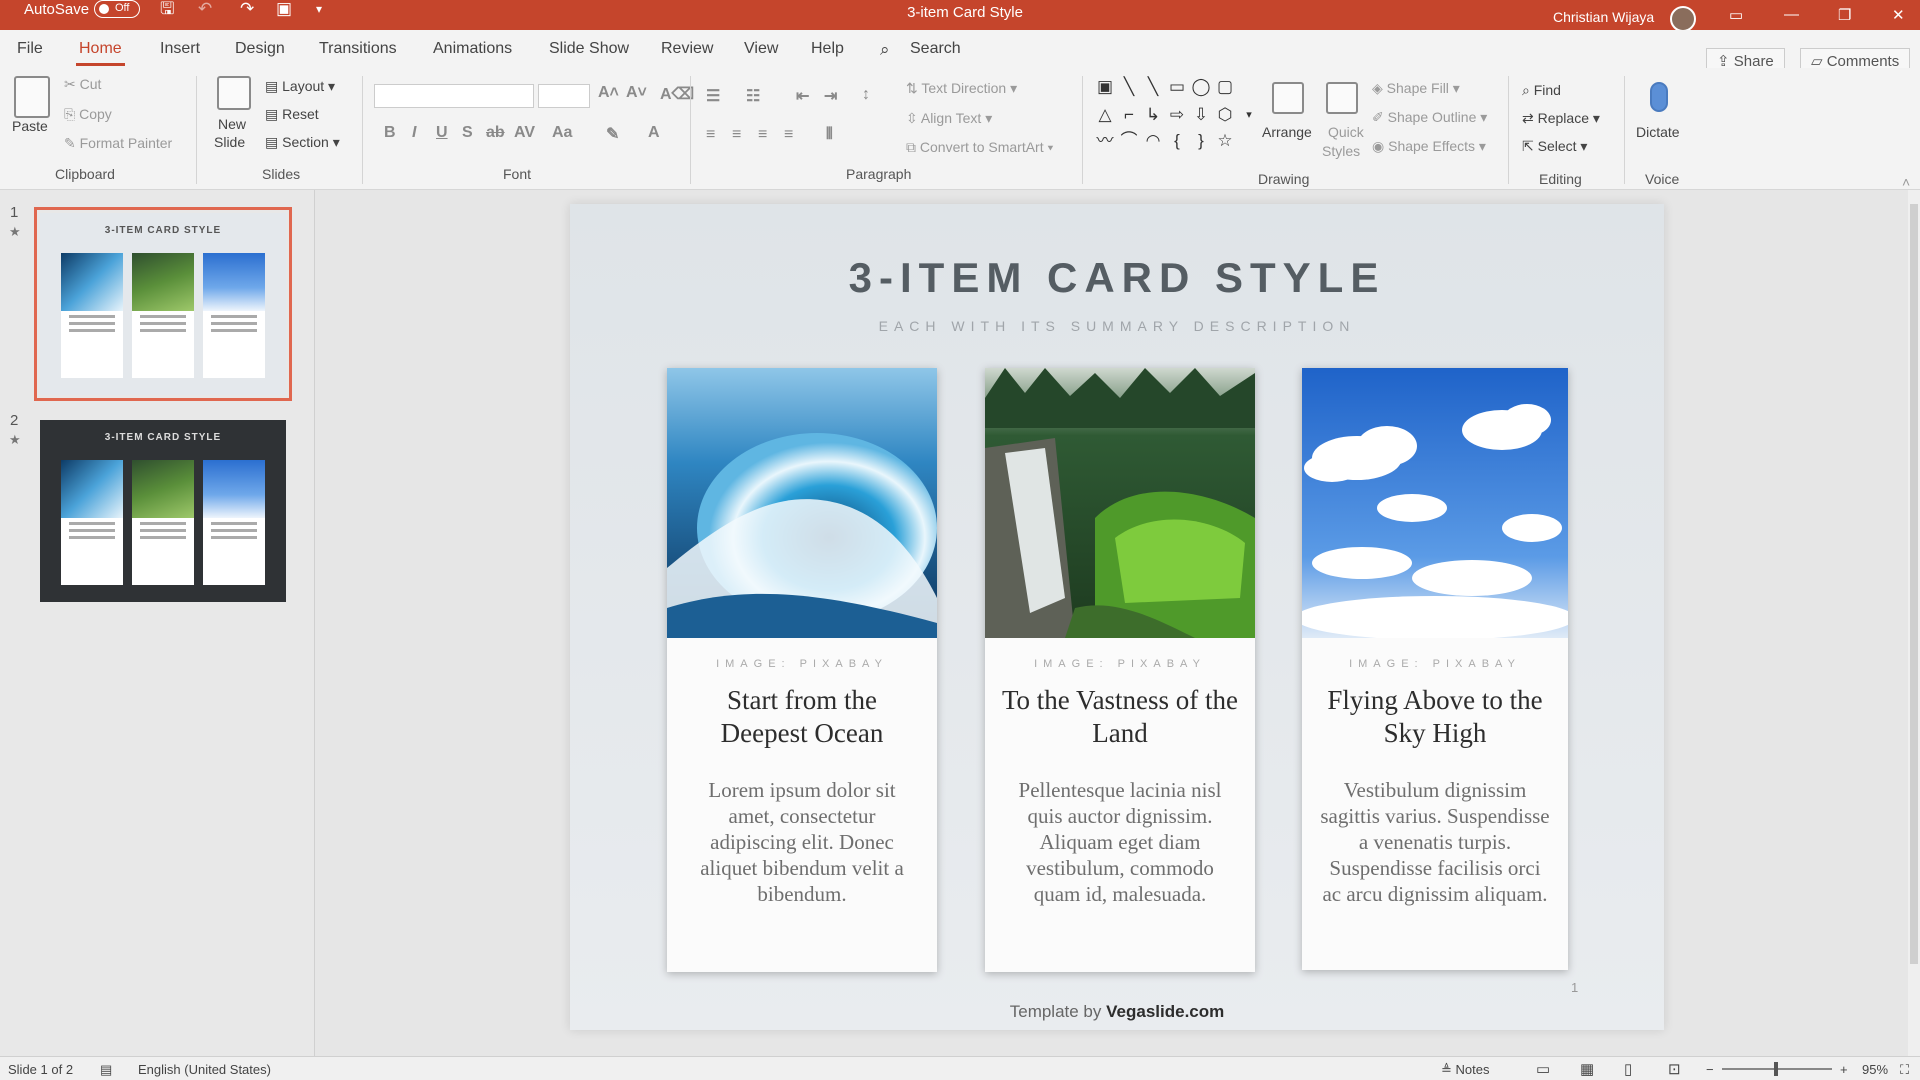 The image size is (1920, 1080). What do you see at coordinates (1791, 14) in the screenshot?
I see `minimize-icon: —` at bounding box center [1791, 14].